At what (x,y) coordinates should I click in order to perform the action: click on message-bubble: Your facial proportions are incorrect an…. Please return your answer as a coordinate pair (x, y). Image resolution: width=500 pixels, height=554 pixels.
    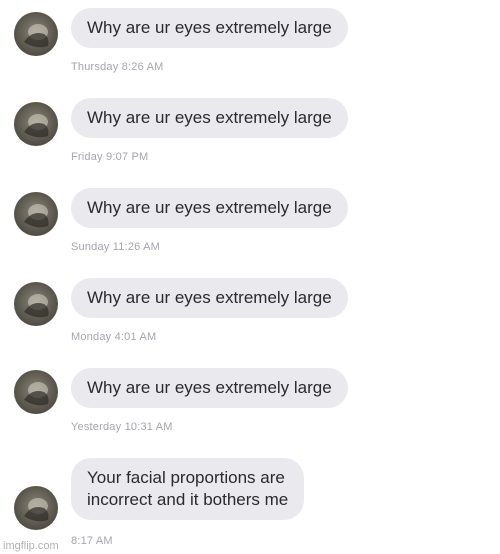
    Looking at the image, I should click on (188, 489).